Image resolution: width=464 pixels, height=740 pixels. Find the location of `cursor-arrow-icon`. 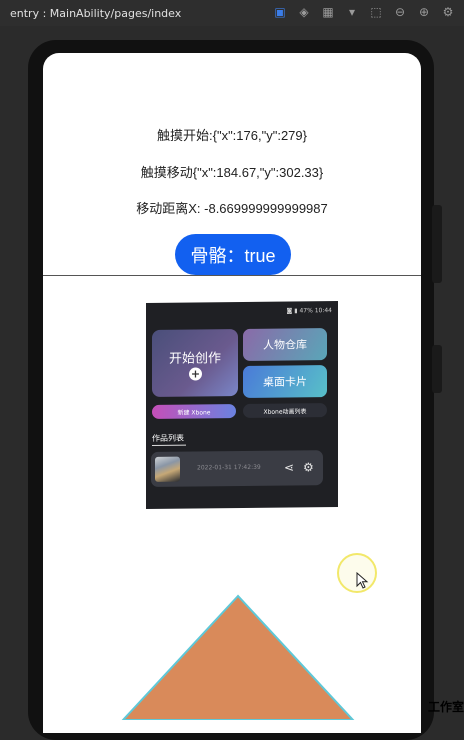

cursor-arrow-icon is located at coordinates (362, 580).